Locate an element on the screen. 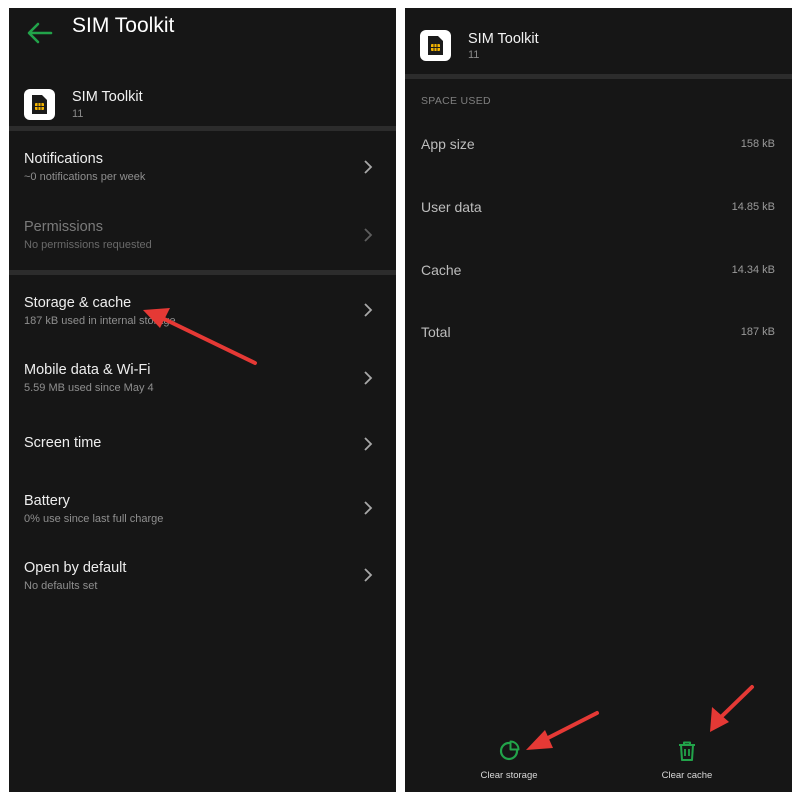  row-title: Screen time is located at coordinates (63, 443).